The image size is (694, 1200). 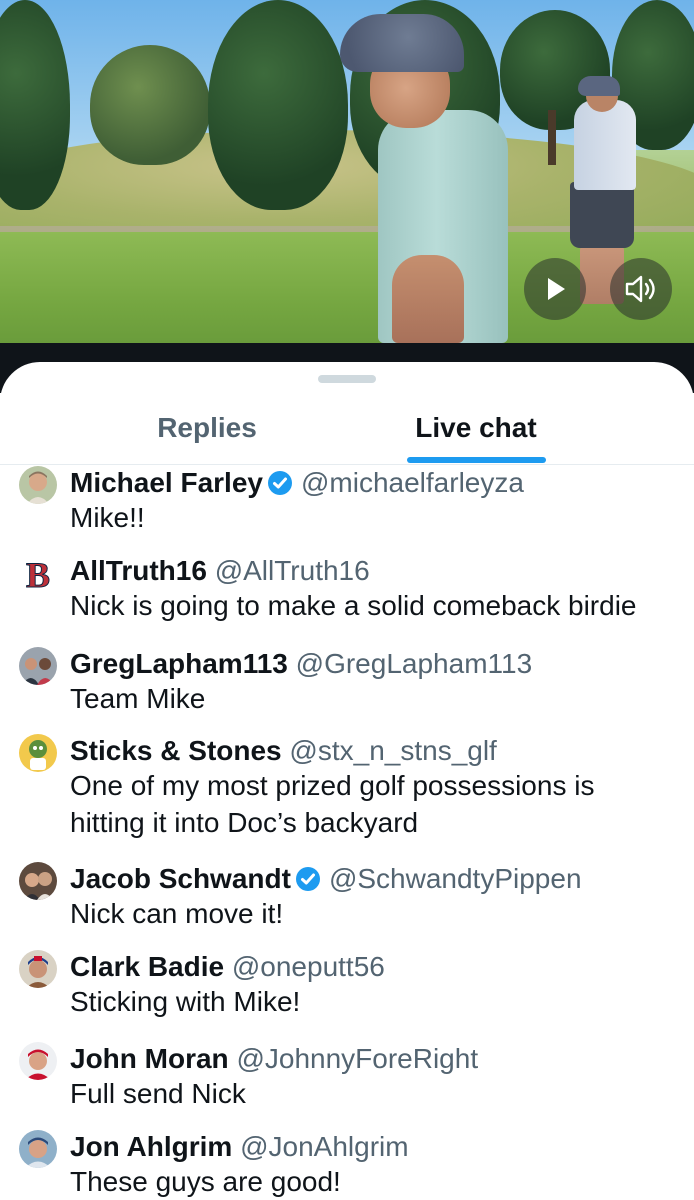 I want to click on message-text: These guys are good!, so click(x=375, y=1181).